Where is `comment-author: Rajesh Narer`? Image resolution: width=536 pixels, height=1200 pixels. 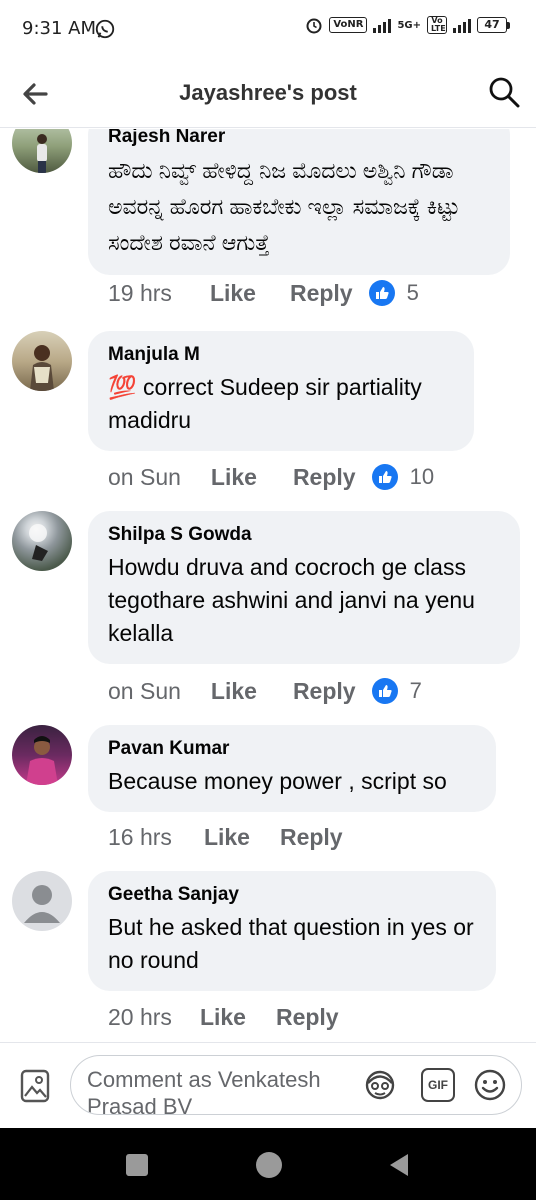 comment-author: Rajesh Narer is located at coordinates (301, 139).